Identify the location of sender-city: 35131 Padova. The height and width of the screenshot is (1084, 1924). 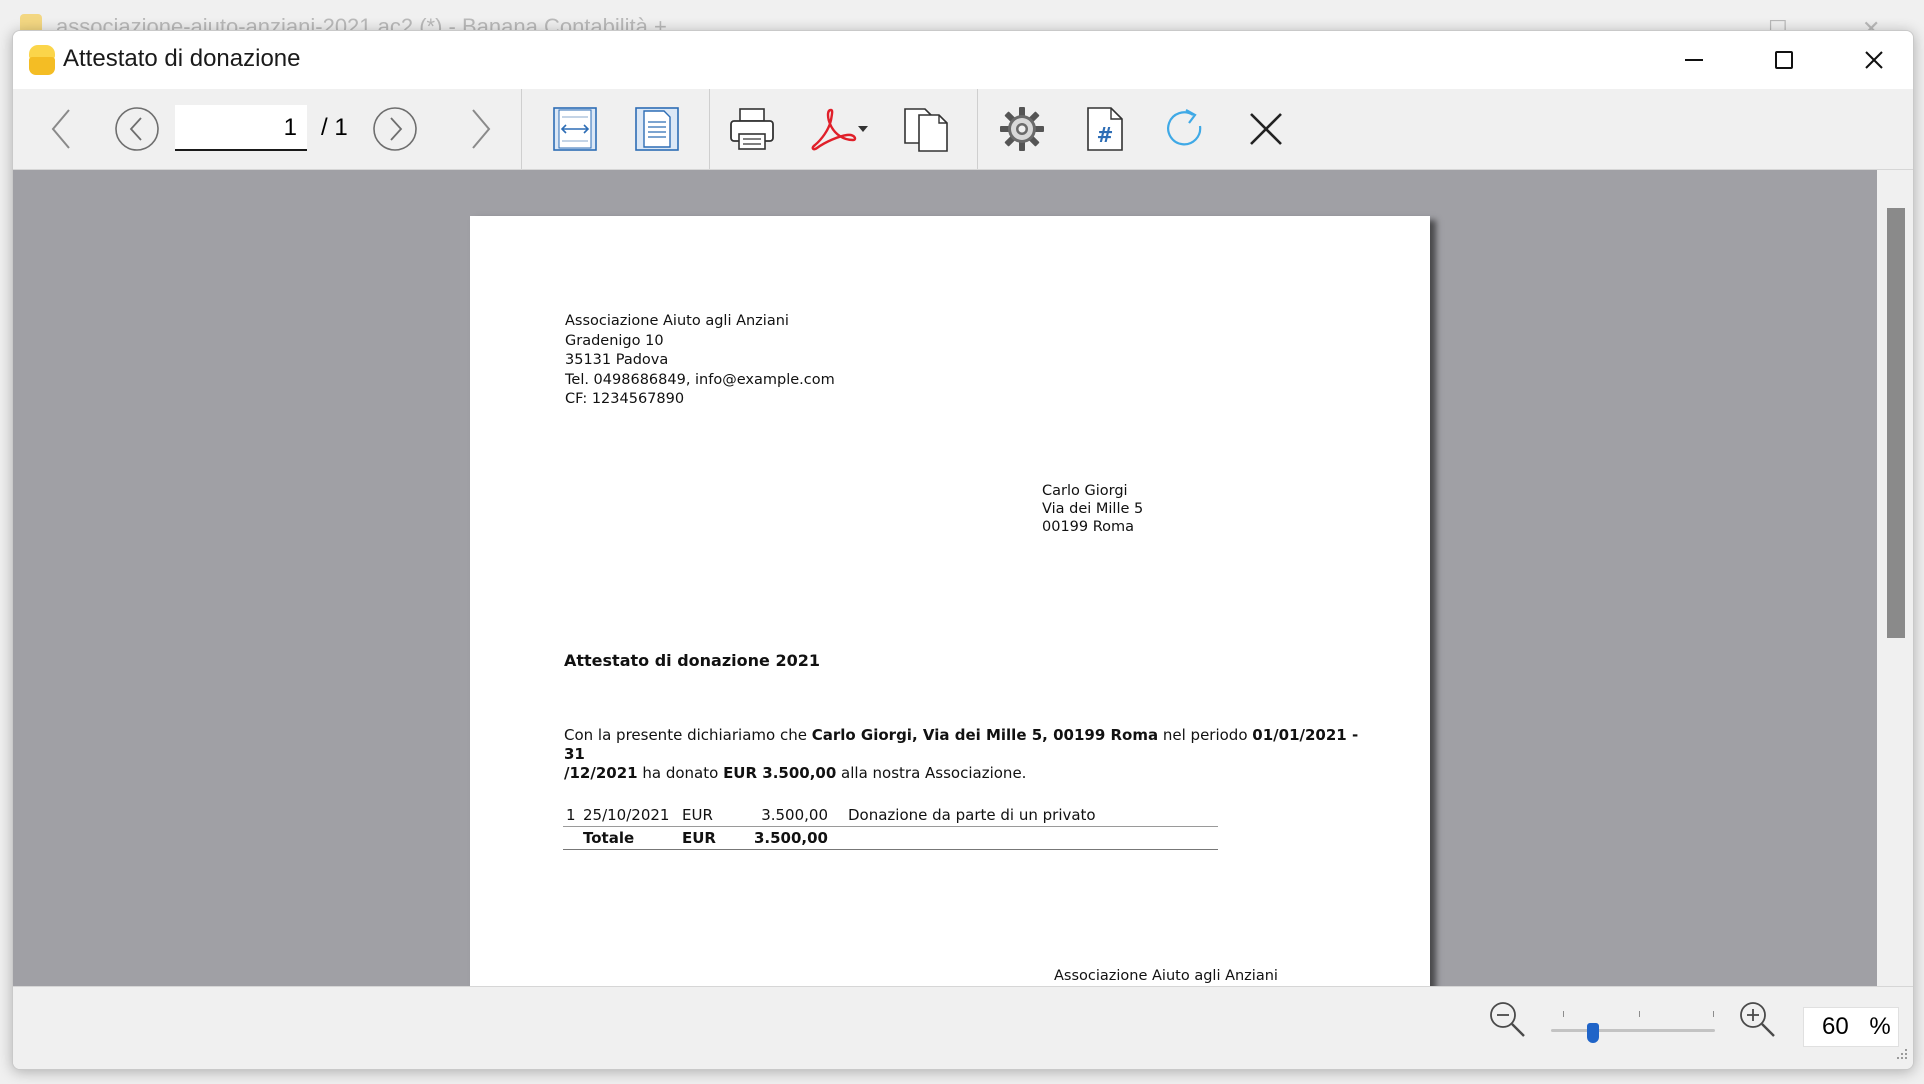
(617, 360).